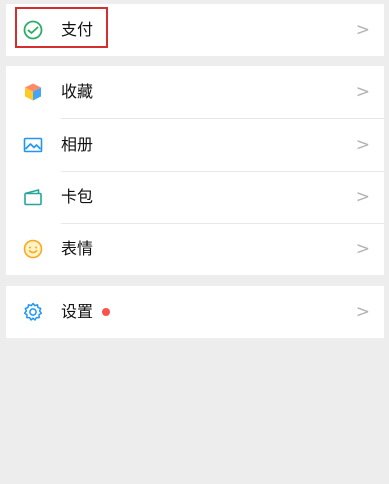 This screenshot has height=484, width=389. Describe the element at coordinates (195, 145) in the screenshot. I see `menu-item-album: 相册 >` at that location.